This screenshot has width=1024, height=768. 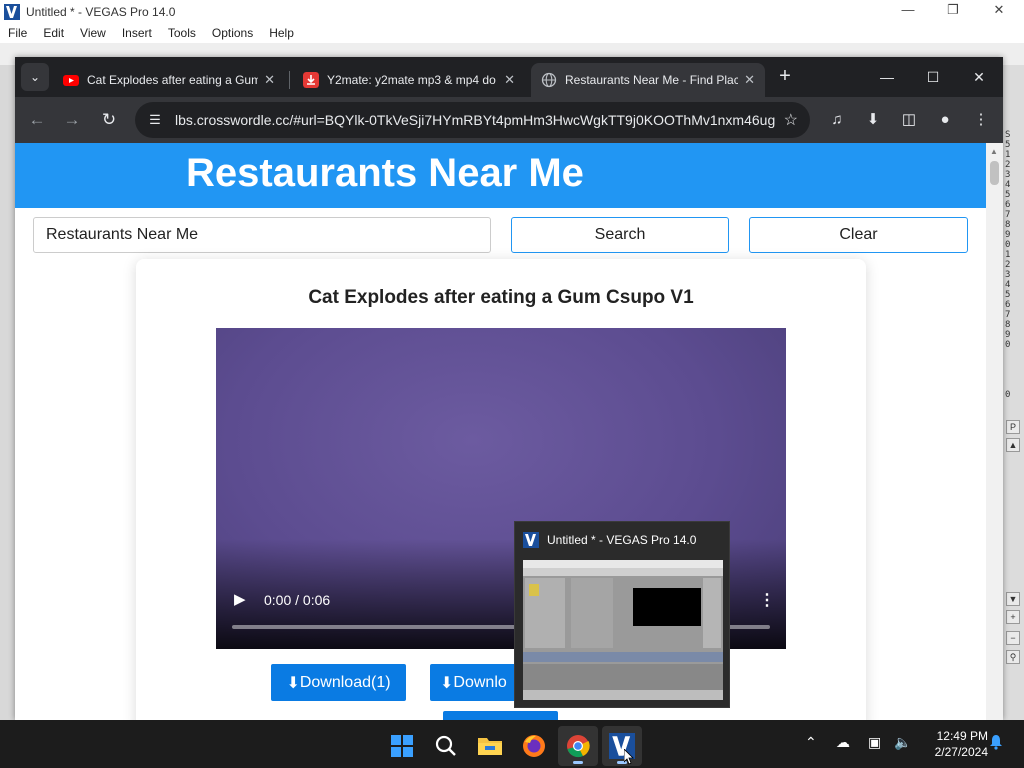 I want to click on vegas-zoom-tool-icon: ⚲, so click(x=1013, y=657).